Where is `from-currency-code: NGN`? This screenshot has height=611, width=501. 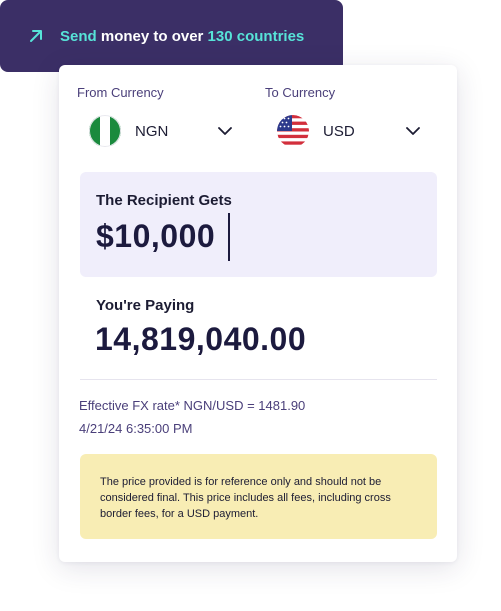 from-currency-code: NGN is located at coordinates (152, 131).